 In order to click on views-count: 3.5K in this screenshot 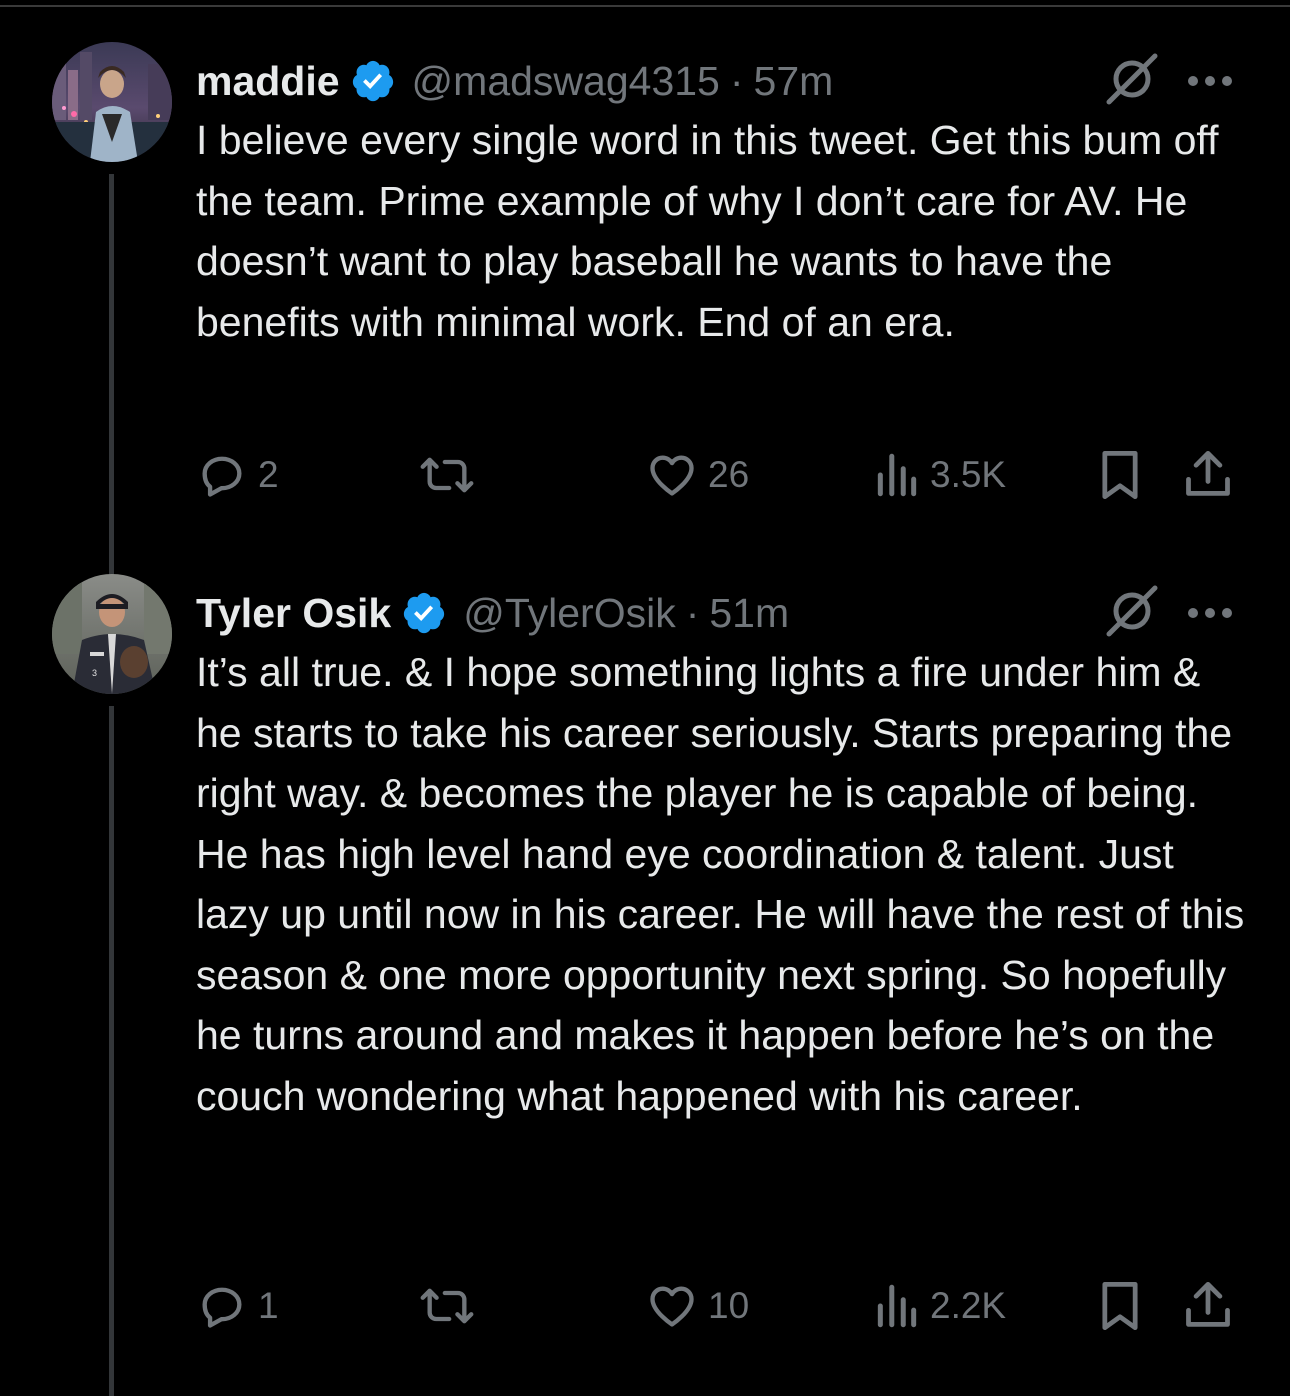, I will do `click(968, 474)`.